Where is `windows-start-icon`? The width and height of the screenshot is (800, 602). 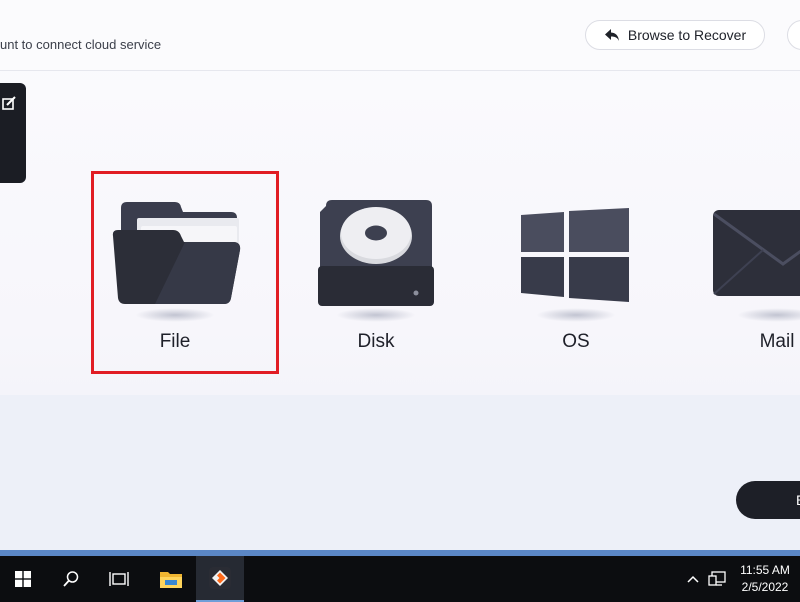
windows-start-icon is located at coordinates (23, 579).